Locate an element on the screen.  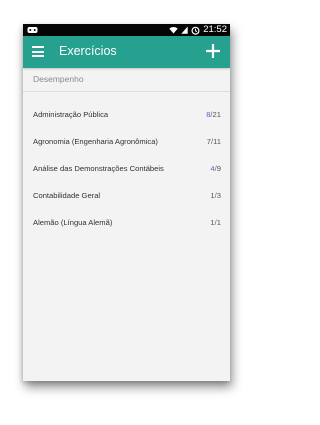
list-item: Alemão (Língua Alemã) 1/1 is located at coordinates (126, 223).